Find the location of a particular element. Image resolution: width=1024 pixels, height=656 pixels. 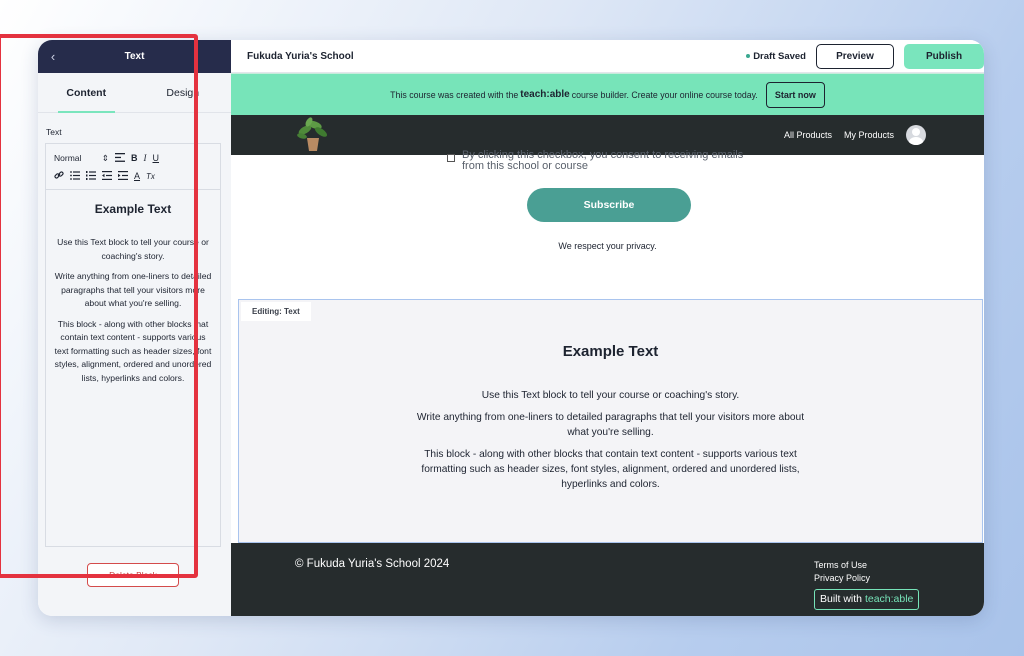

nav-all-products: All Products is located at coordinates (808, 135).